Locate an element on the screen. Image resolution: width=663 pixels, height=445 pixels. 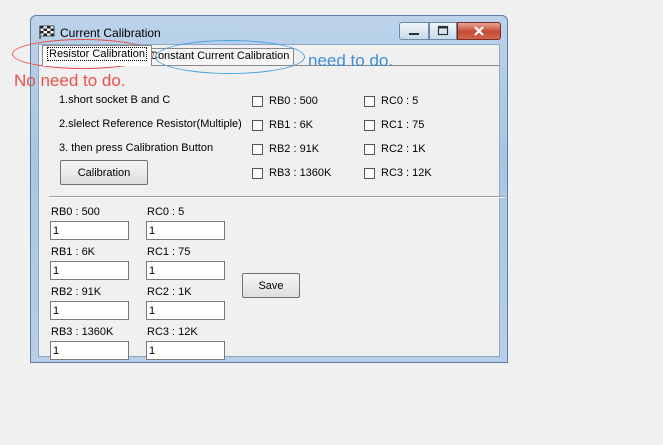
checkbox-rb1 is located at coordinates (257, 125).